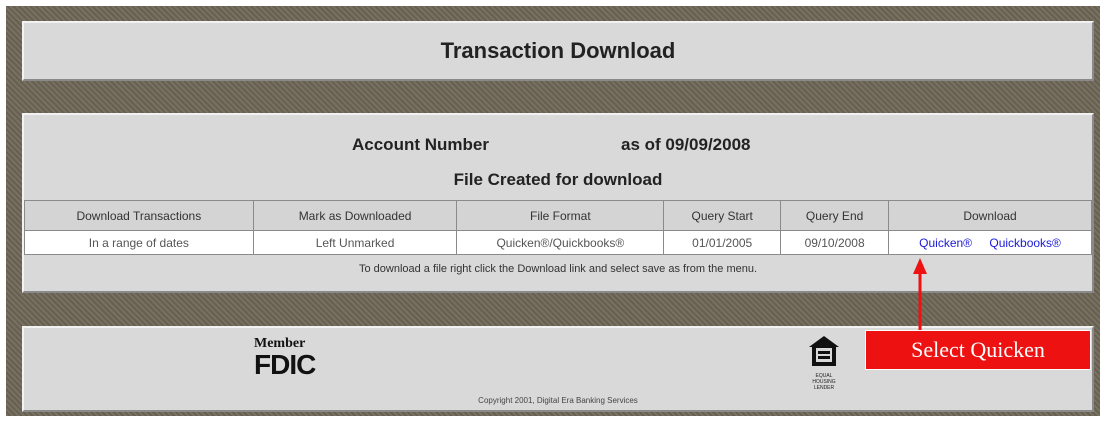  What do you see at coordinates (835, 215) in the screenshot?
I see `header-query-end: Query End` at bounding box center [835, 215].